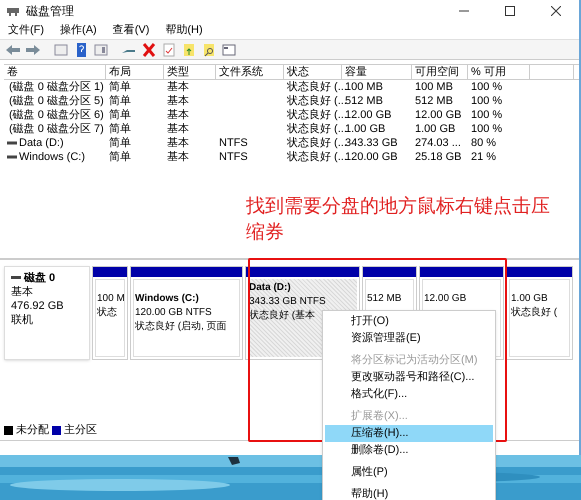 The height and width of the screenshot is (500, 581). I want to click on table-cell: 21 %, so click(483, 157).